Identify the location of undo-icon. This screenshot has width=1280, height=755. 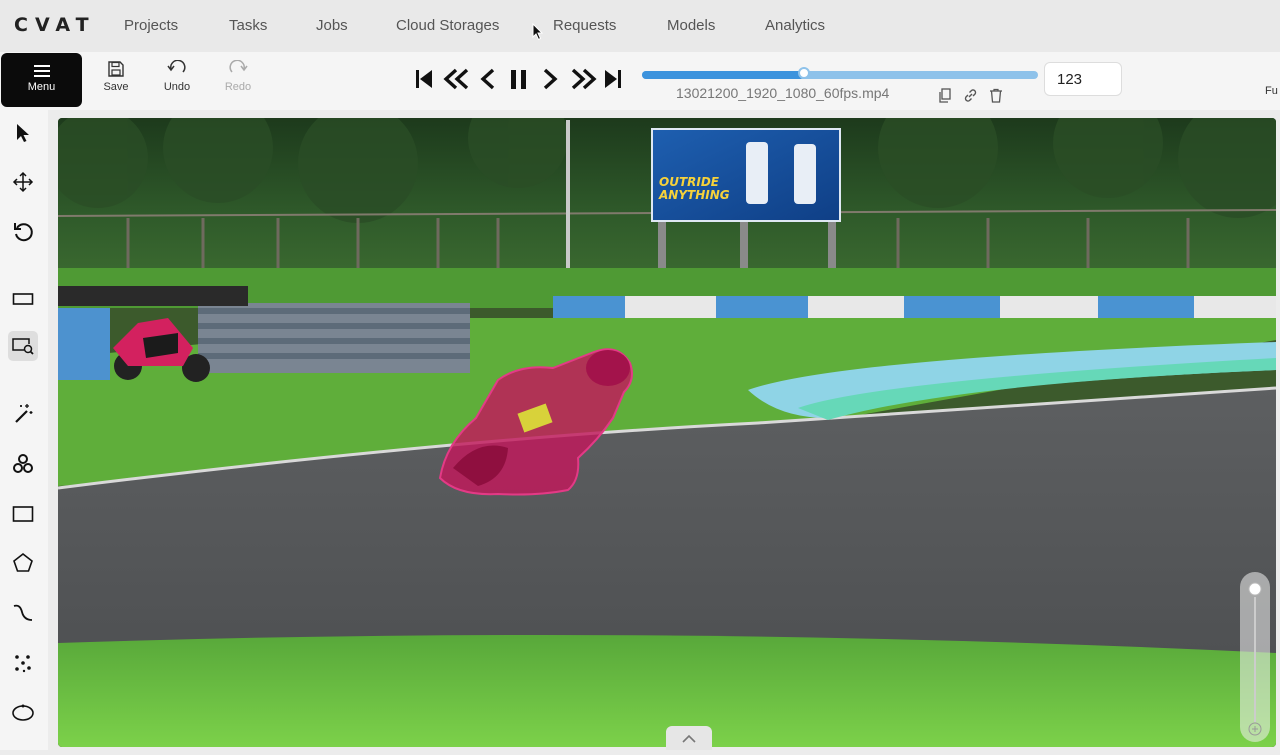
(176, 66).